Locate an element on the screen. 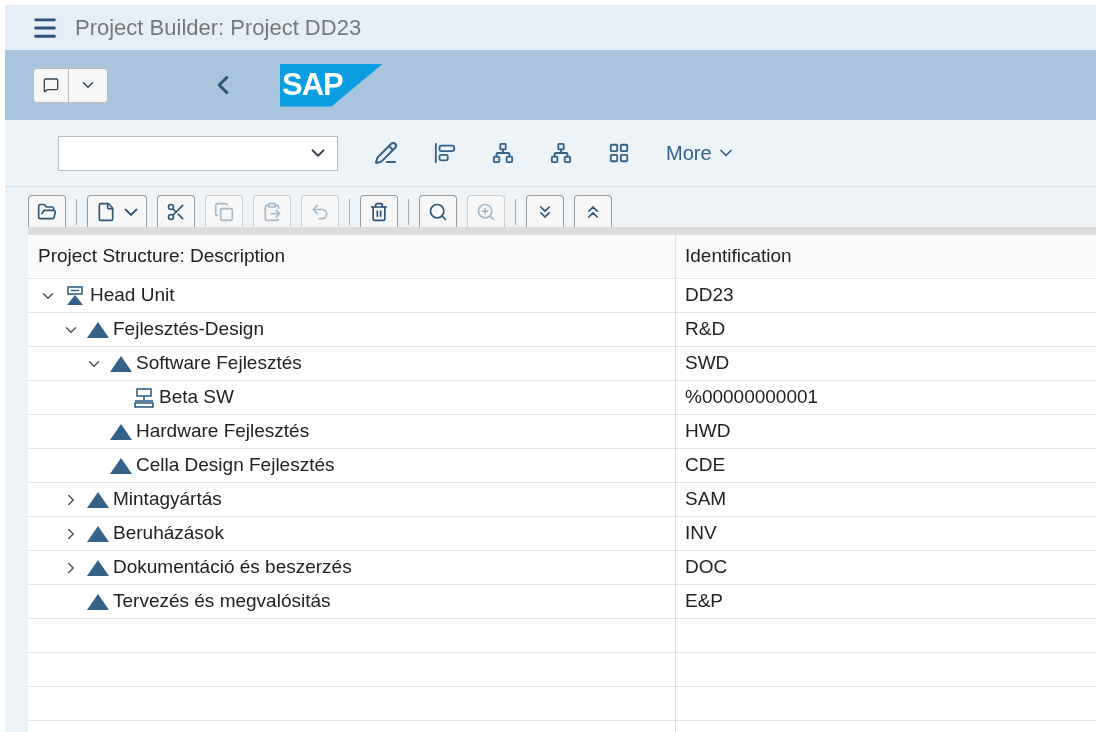 This screenshot has width=1096, height=732. search-icon is located at coordinates (438, 211).